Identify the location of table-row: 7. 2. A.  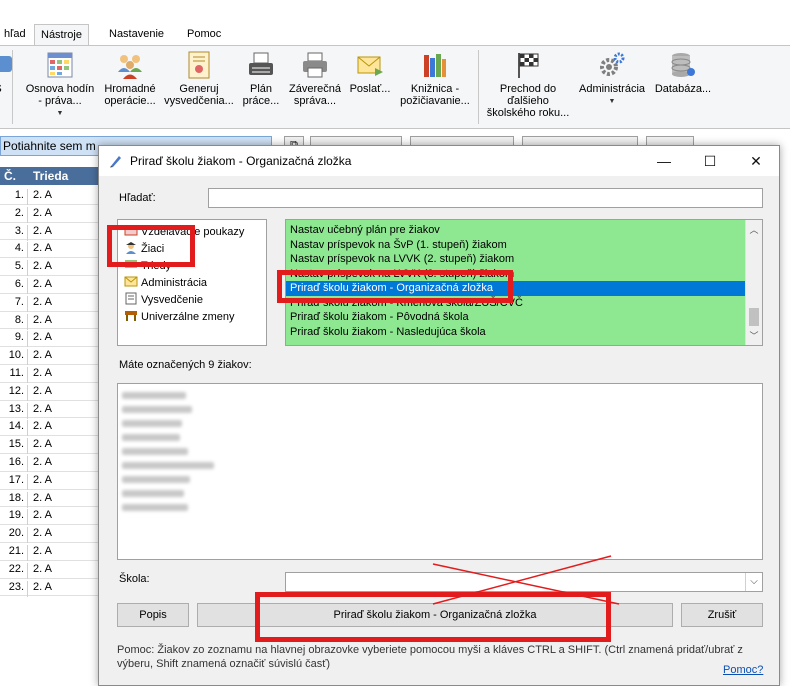
(49, 303).